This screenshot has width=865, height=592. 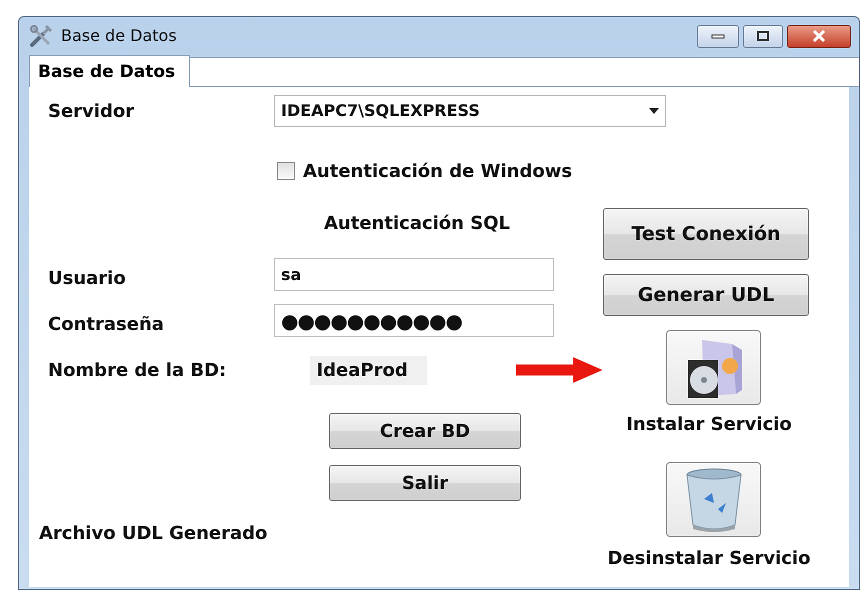 I want to click on field-label: Usuario, so click(x=87, y=279).